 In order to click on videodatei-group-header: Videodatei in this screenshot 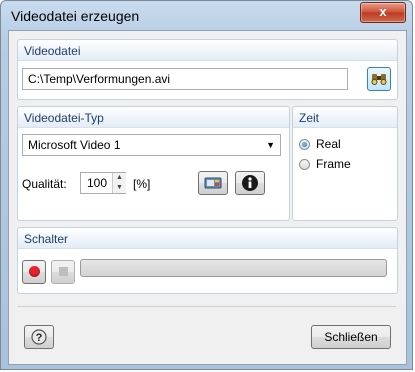, I will do `click(207, 50)`.